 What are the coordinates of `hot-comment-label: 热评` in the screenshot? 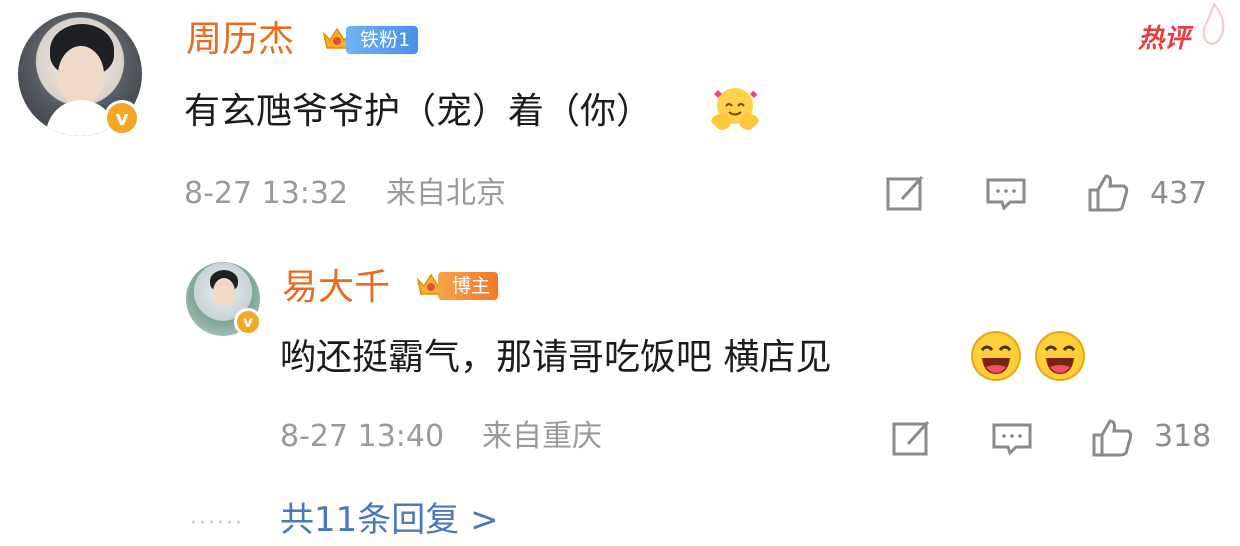 It's located at (1164, 39).